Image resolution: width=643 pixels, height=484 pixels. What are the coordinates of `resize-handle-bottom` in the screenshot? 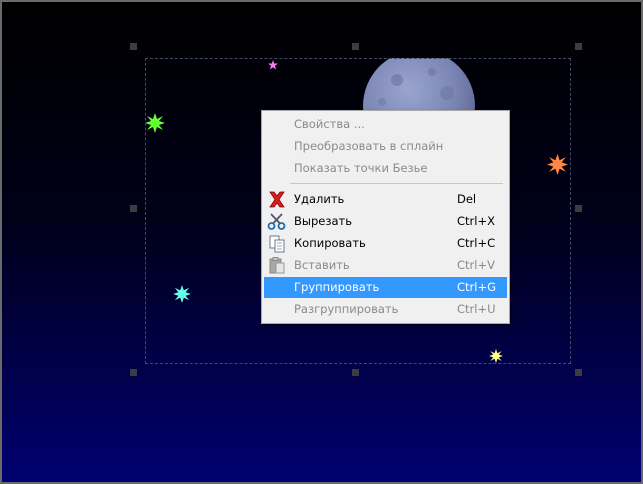 It's located at (355, 372).